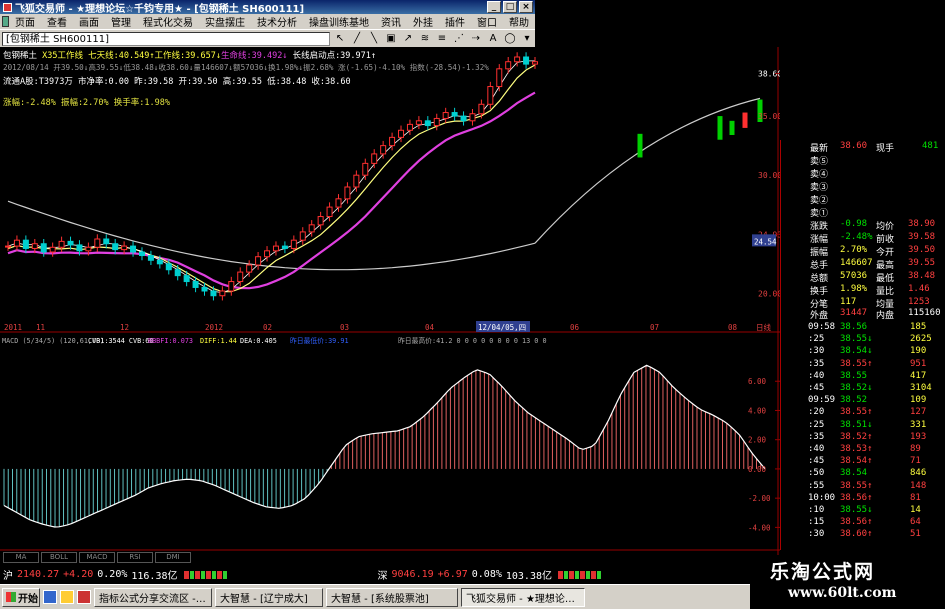 Image resolution: width=945 pixels, height=609 pixels. Describe the element at coordinates (25, 21) in the screenshot. I see `menu-item-0: 页面` at that location.